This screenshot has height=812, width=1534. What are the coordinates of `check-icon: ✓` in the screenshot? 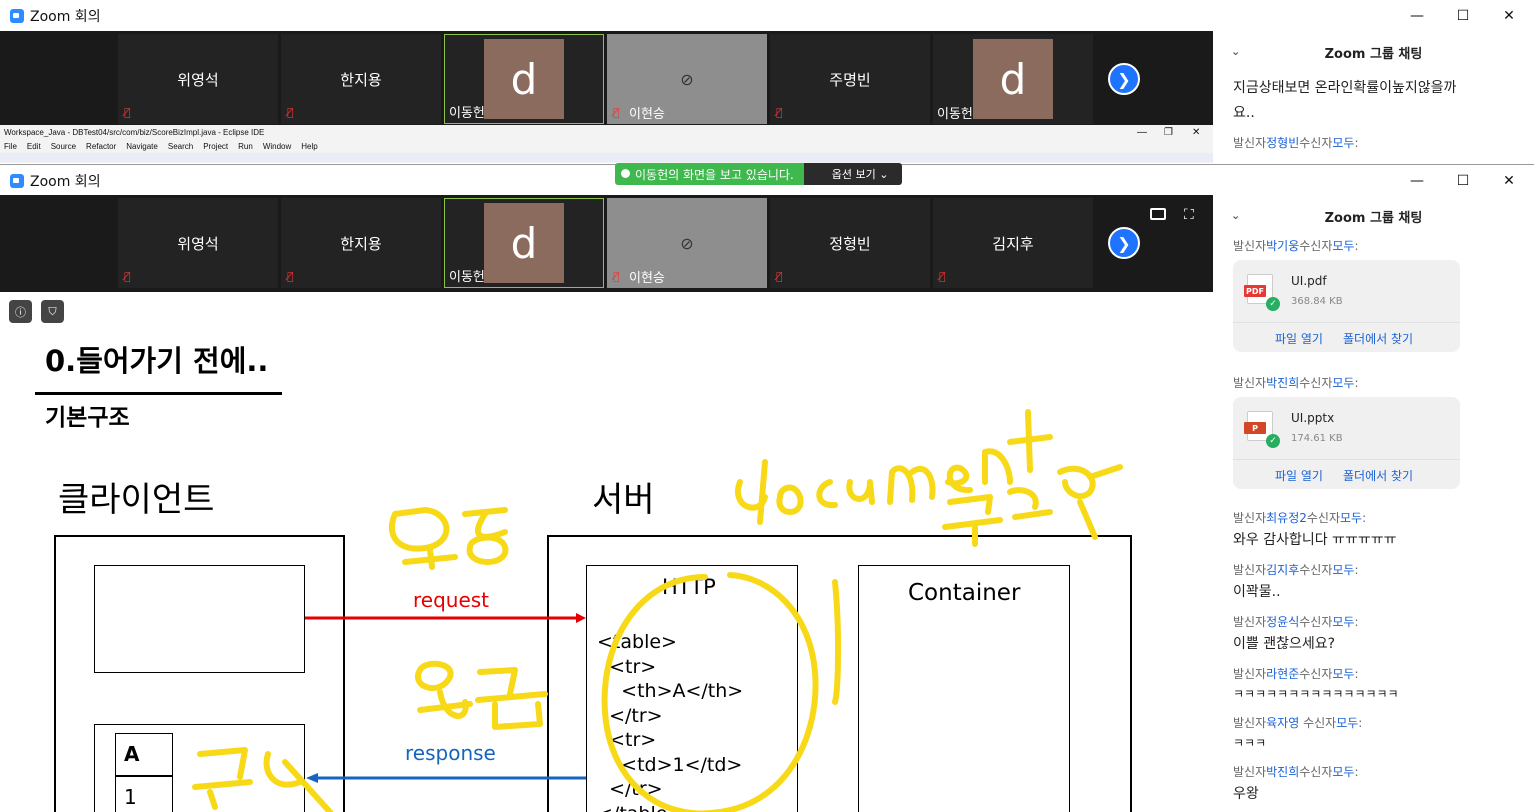 It's located at (1273, 304).